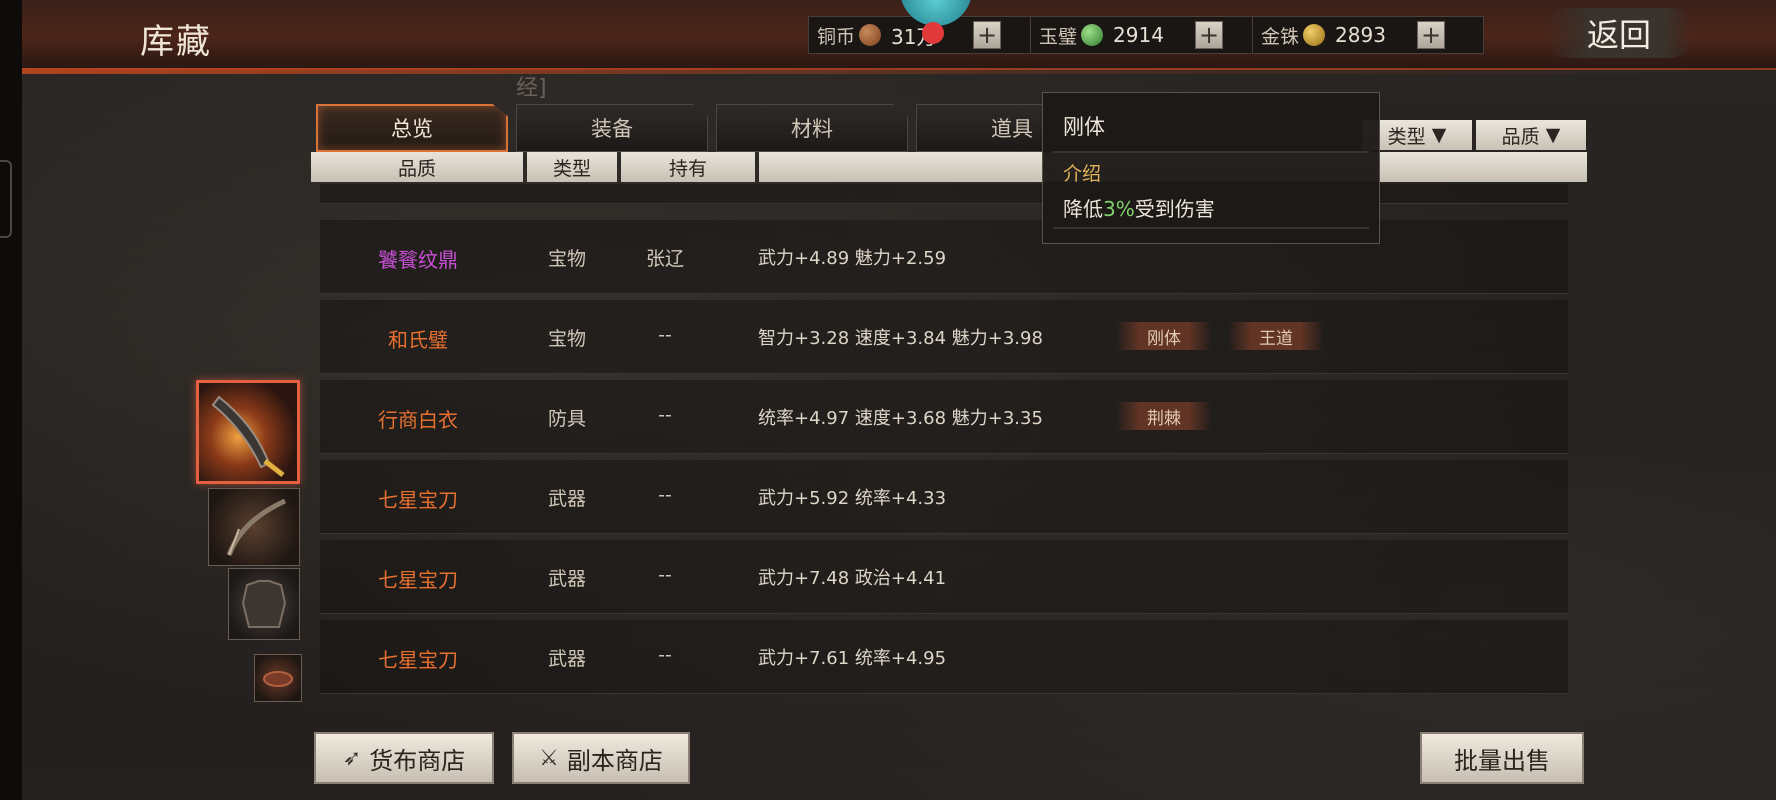 The width and height of the screenshot is (1776, 800). I want to click on jade-disc-icon, so click(1092, 35).